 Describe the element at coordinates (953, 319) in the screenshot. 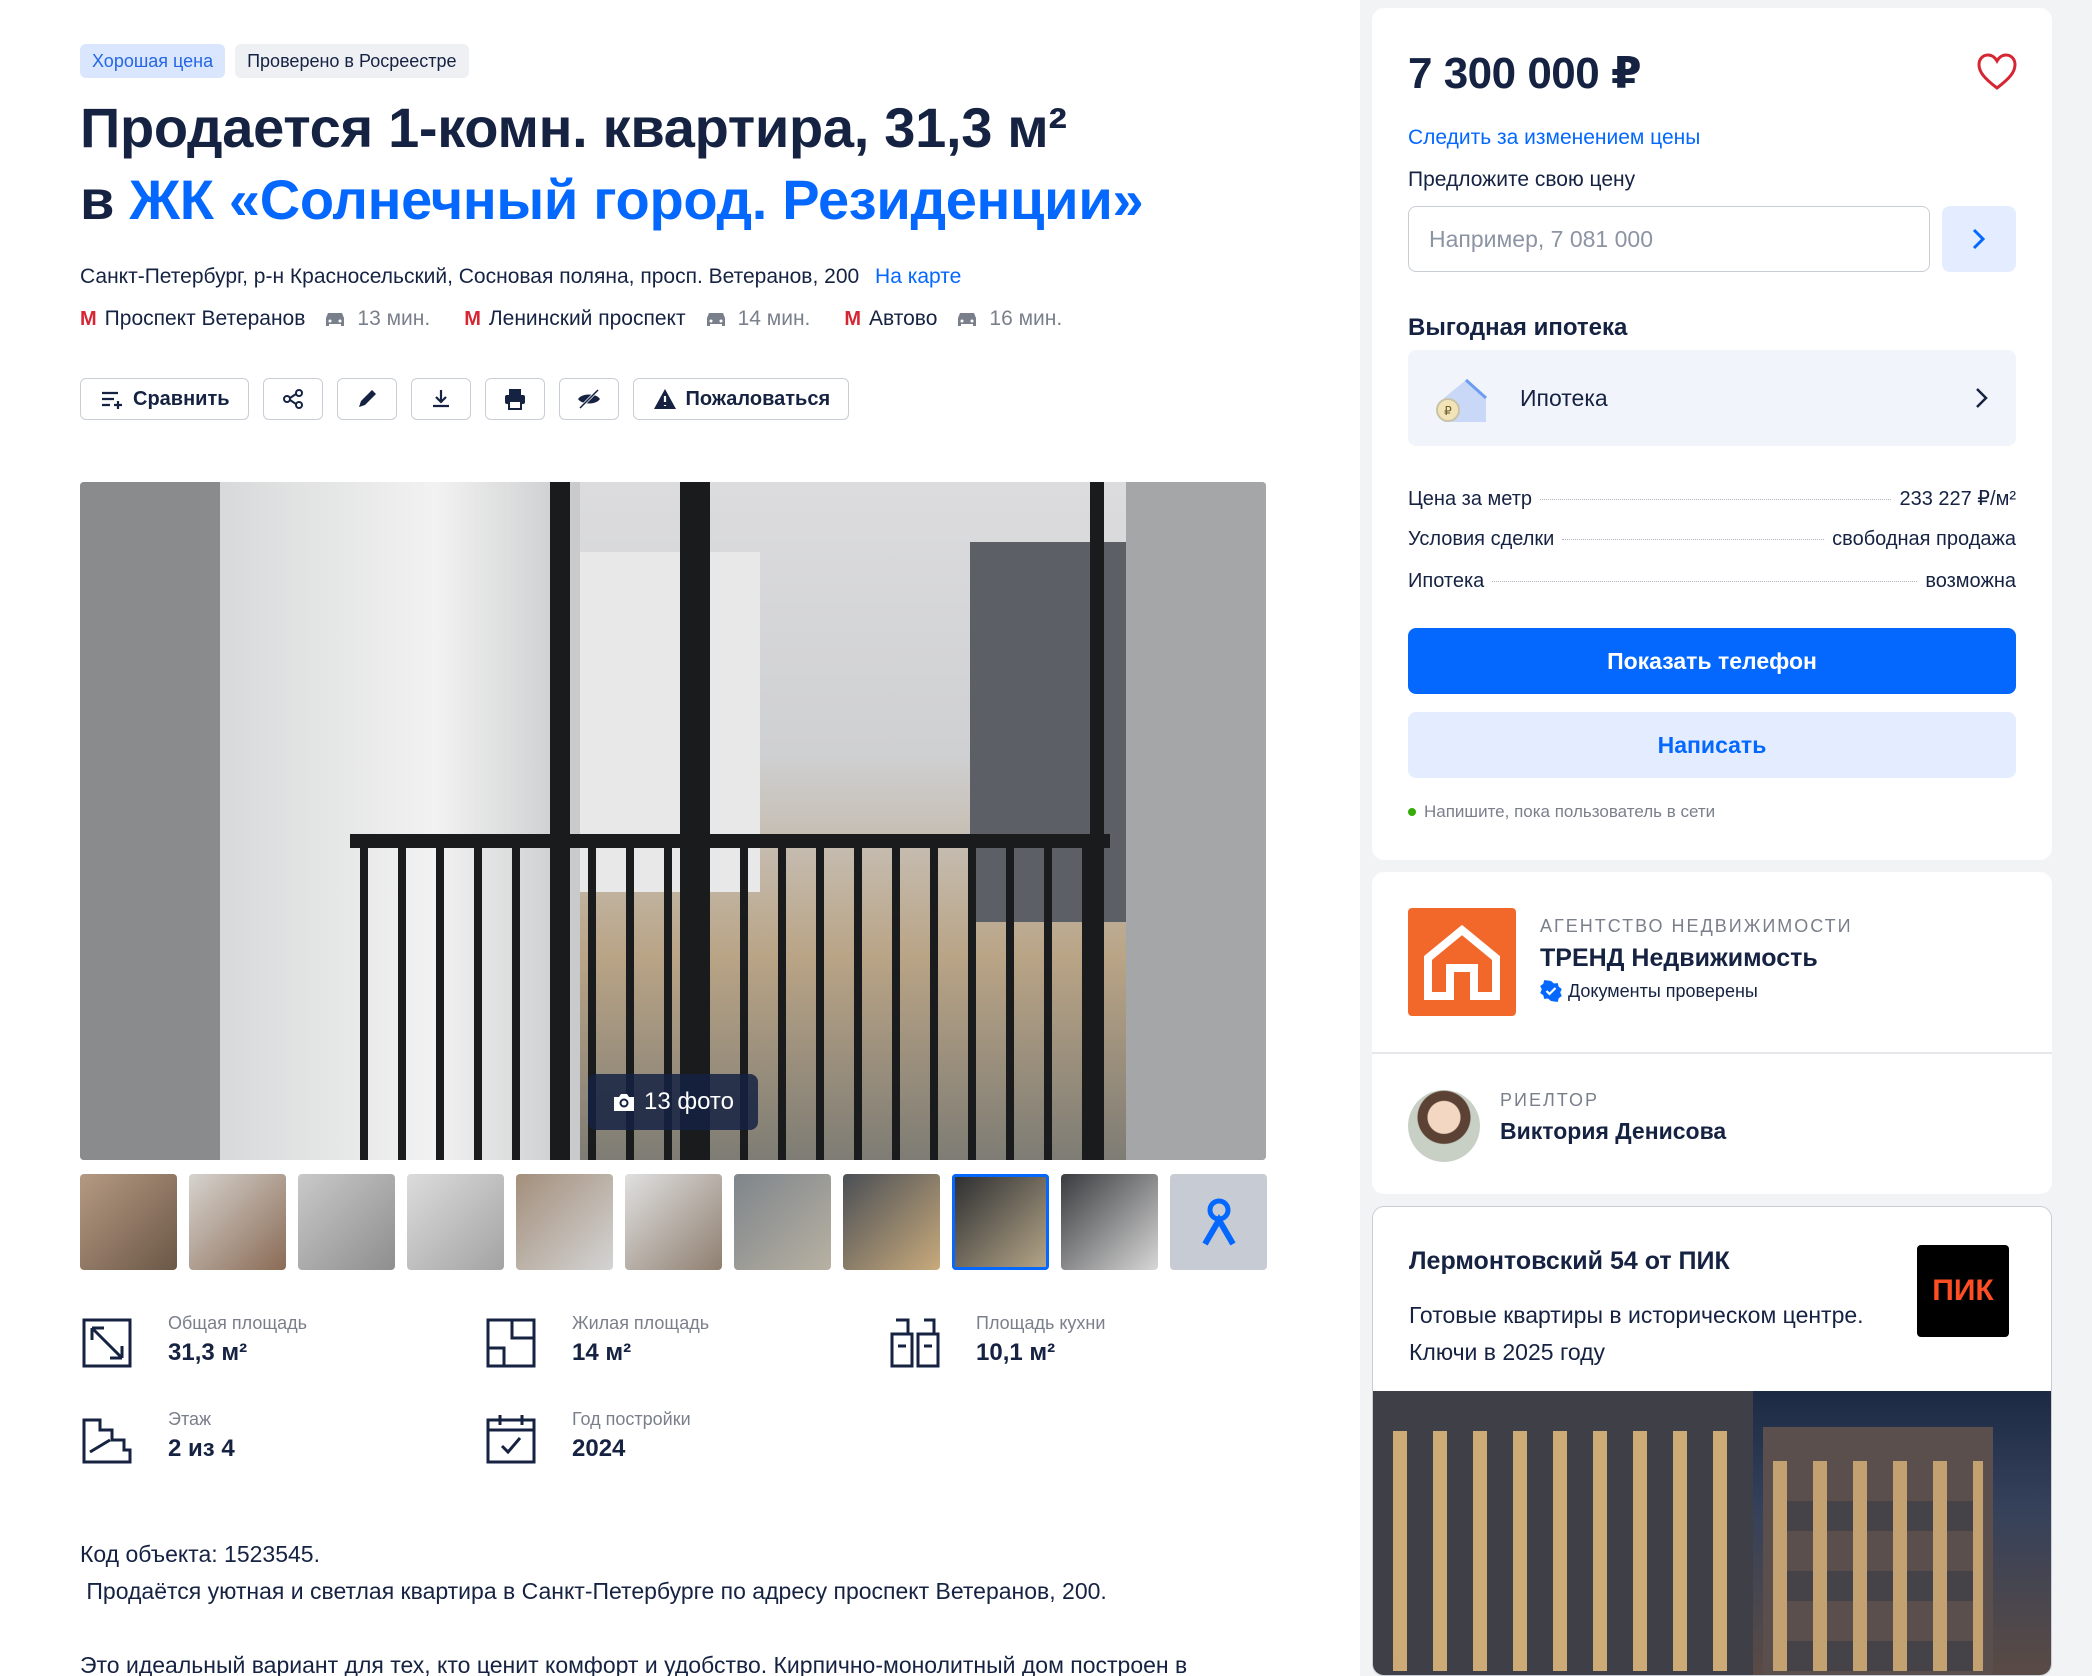

I see `metro-item: M Автово 16 мин.` at that location.